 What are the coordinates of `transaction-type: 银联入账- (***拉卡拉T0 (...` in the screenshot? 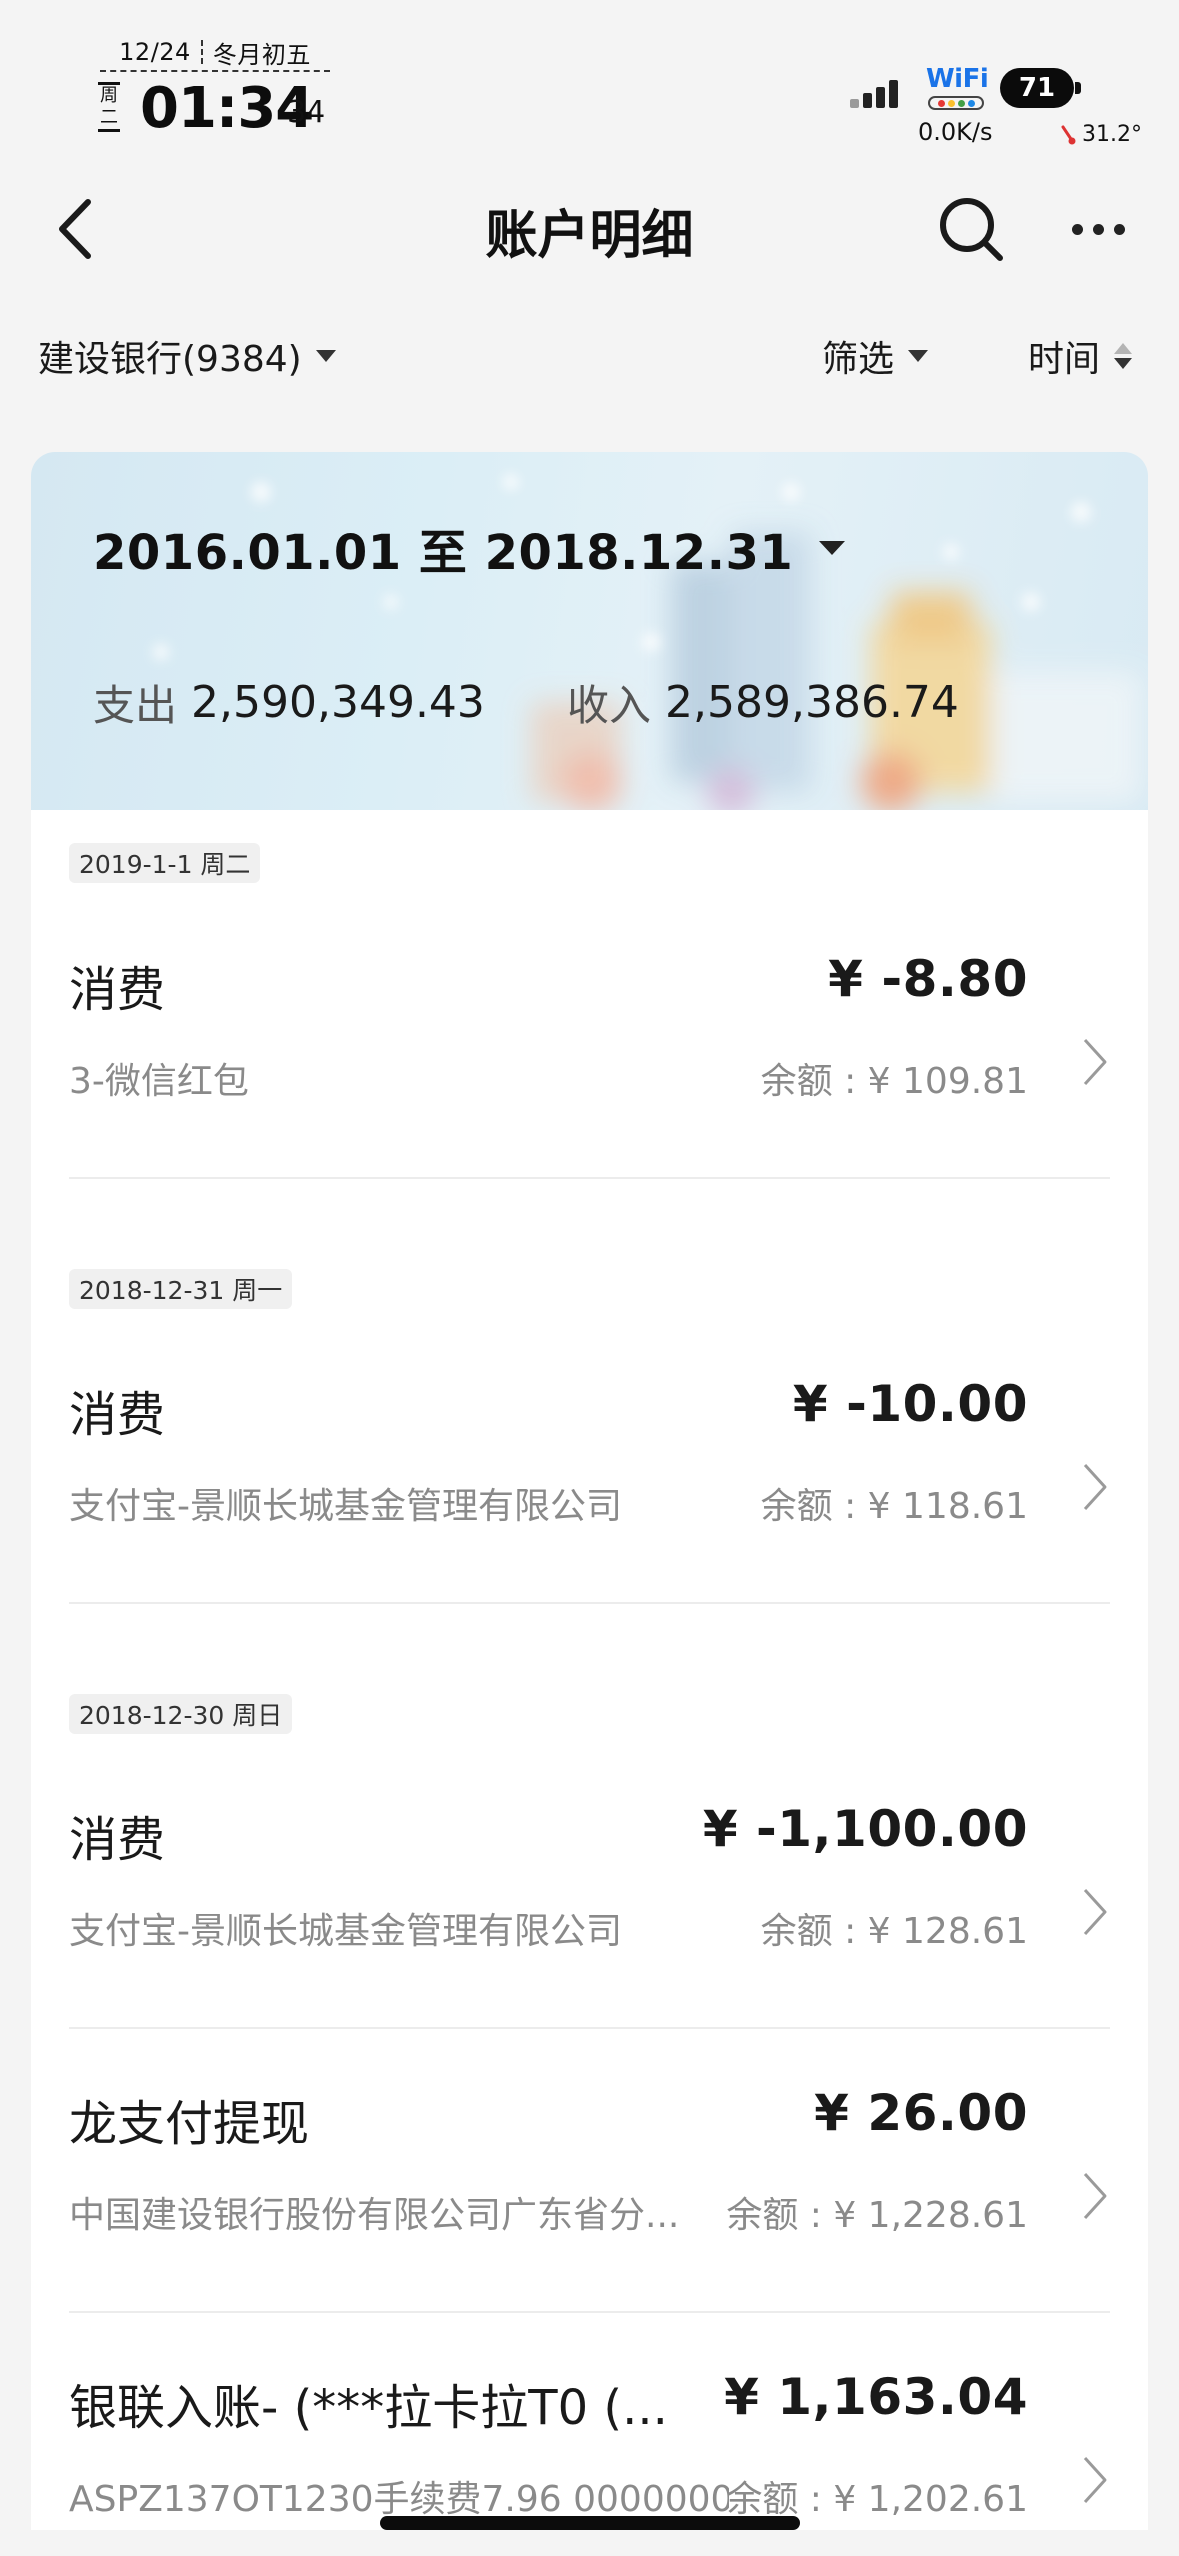 It's located at (368, 2408).